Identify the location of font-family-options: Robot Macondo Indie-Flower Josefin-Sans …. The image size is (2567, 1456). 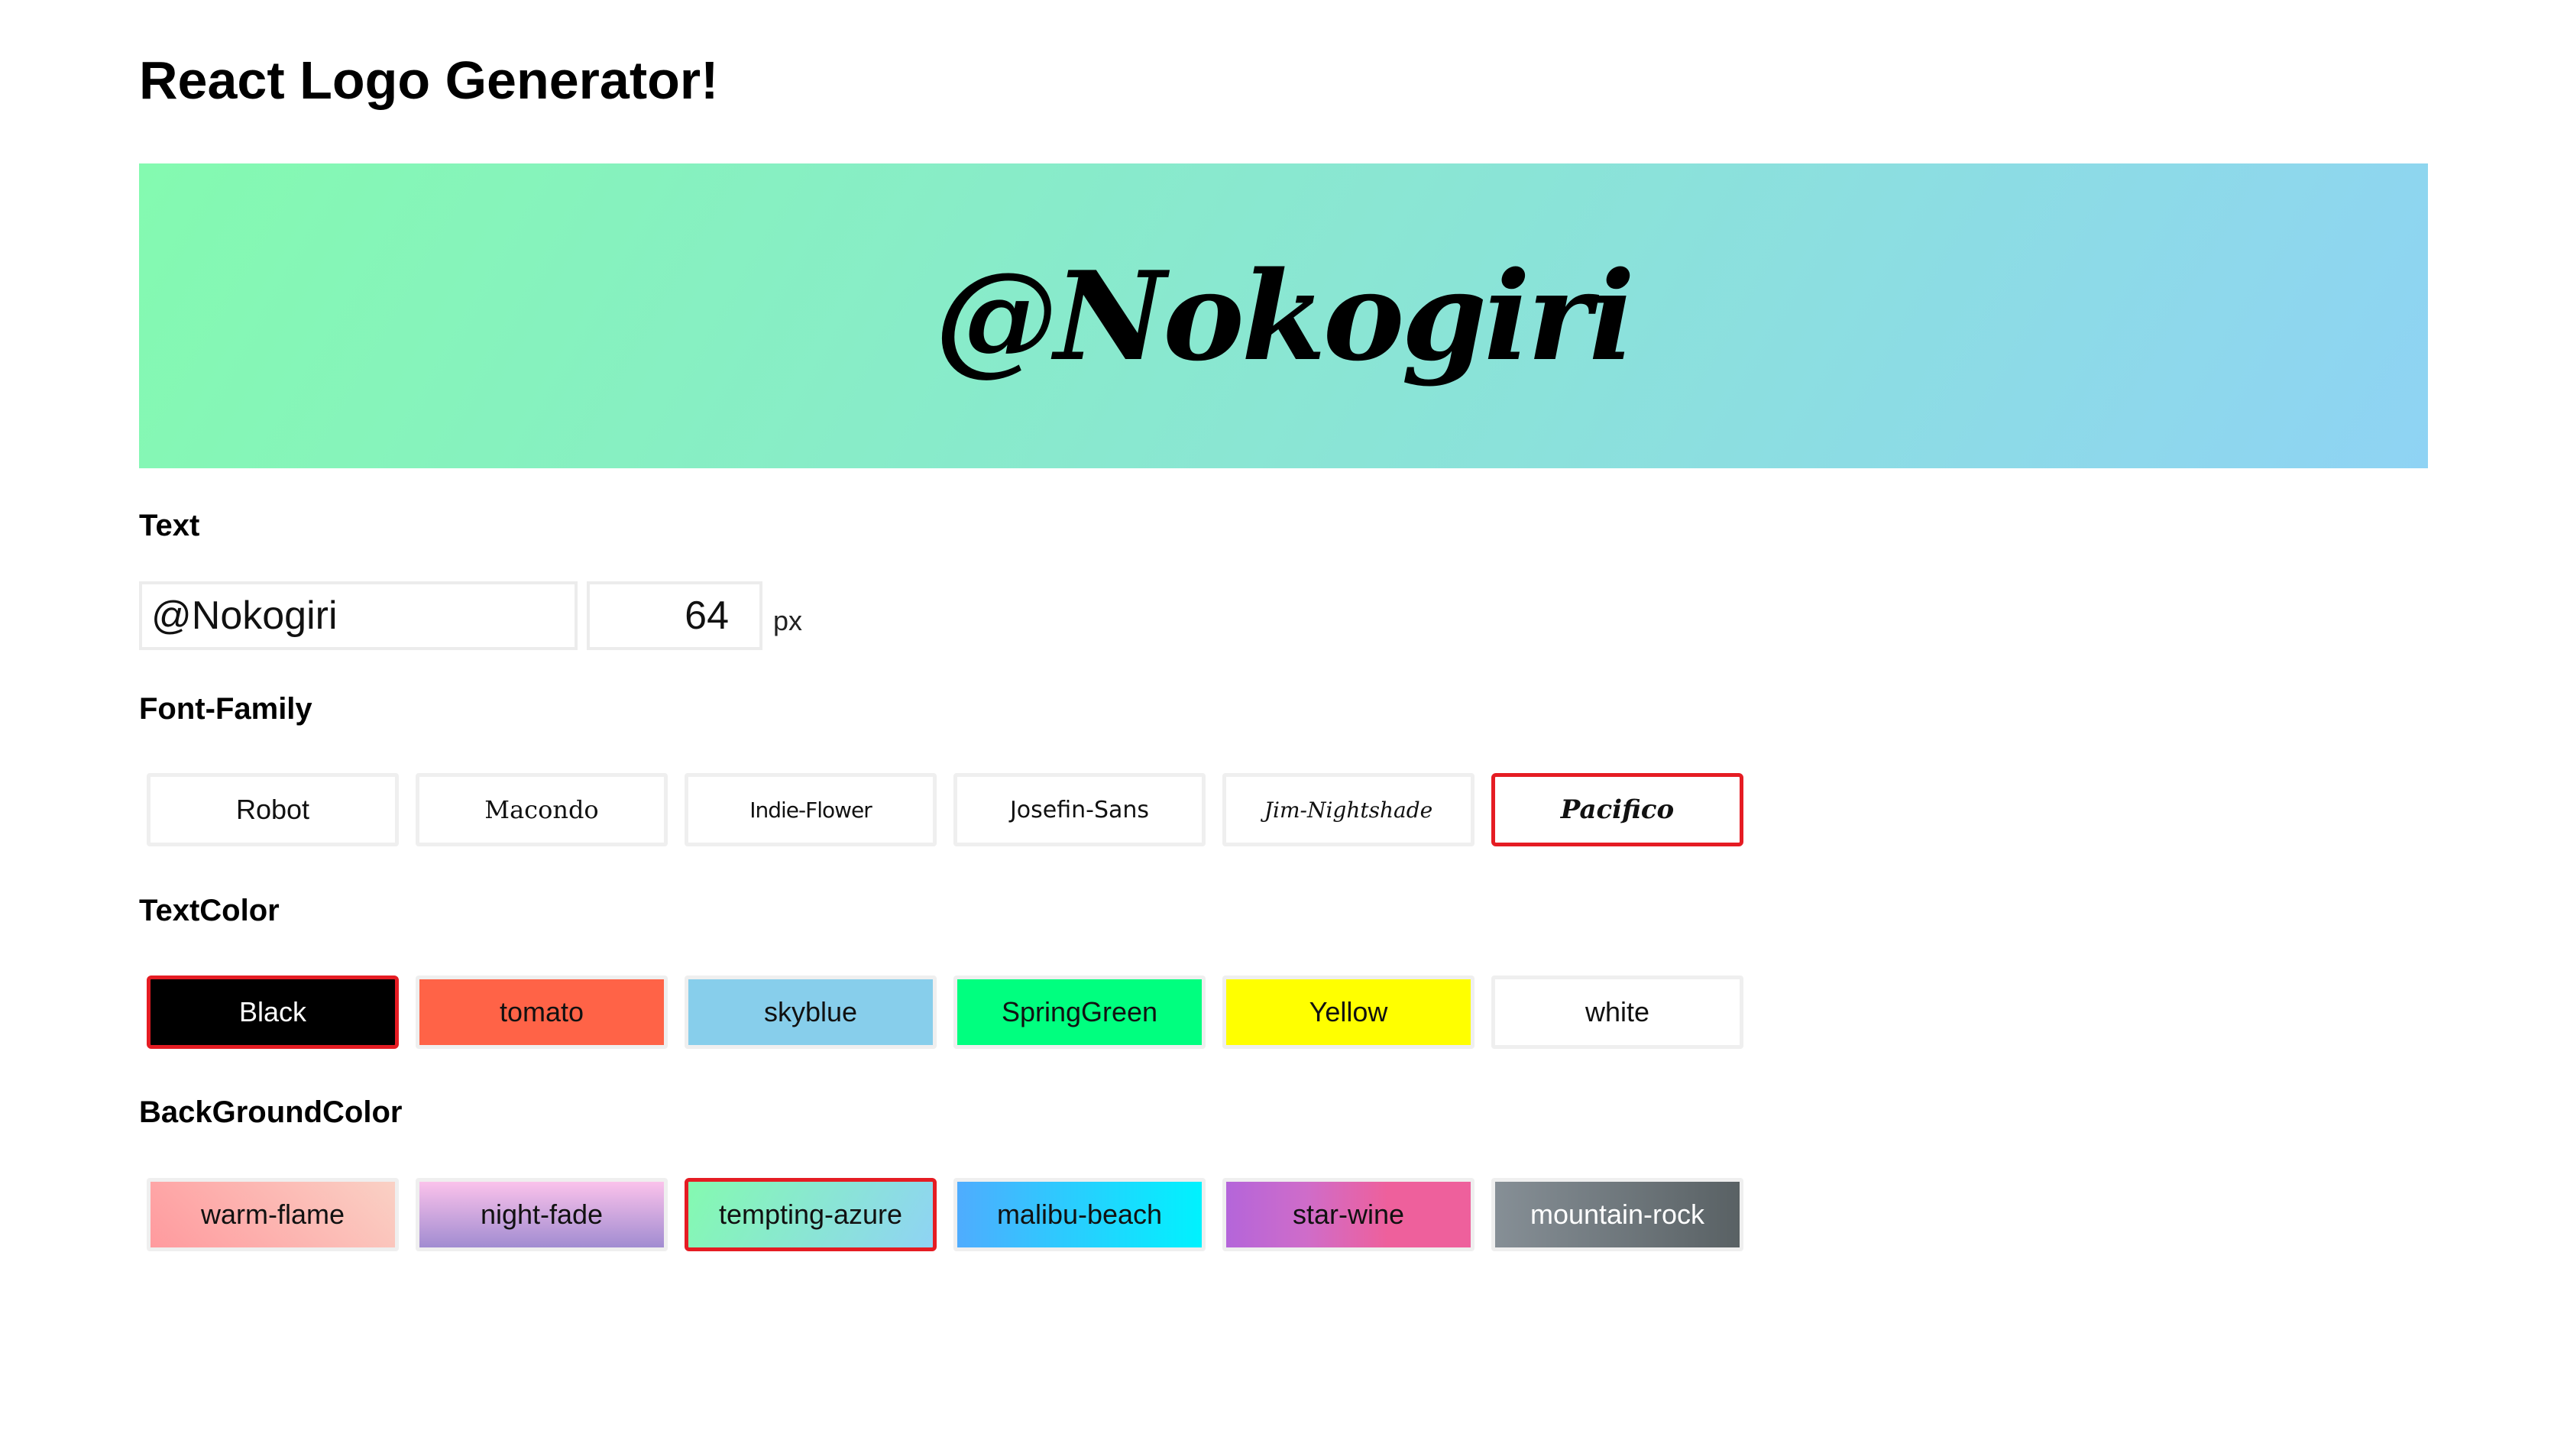
(953, 809).